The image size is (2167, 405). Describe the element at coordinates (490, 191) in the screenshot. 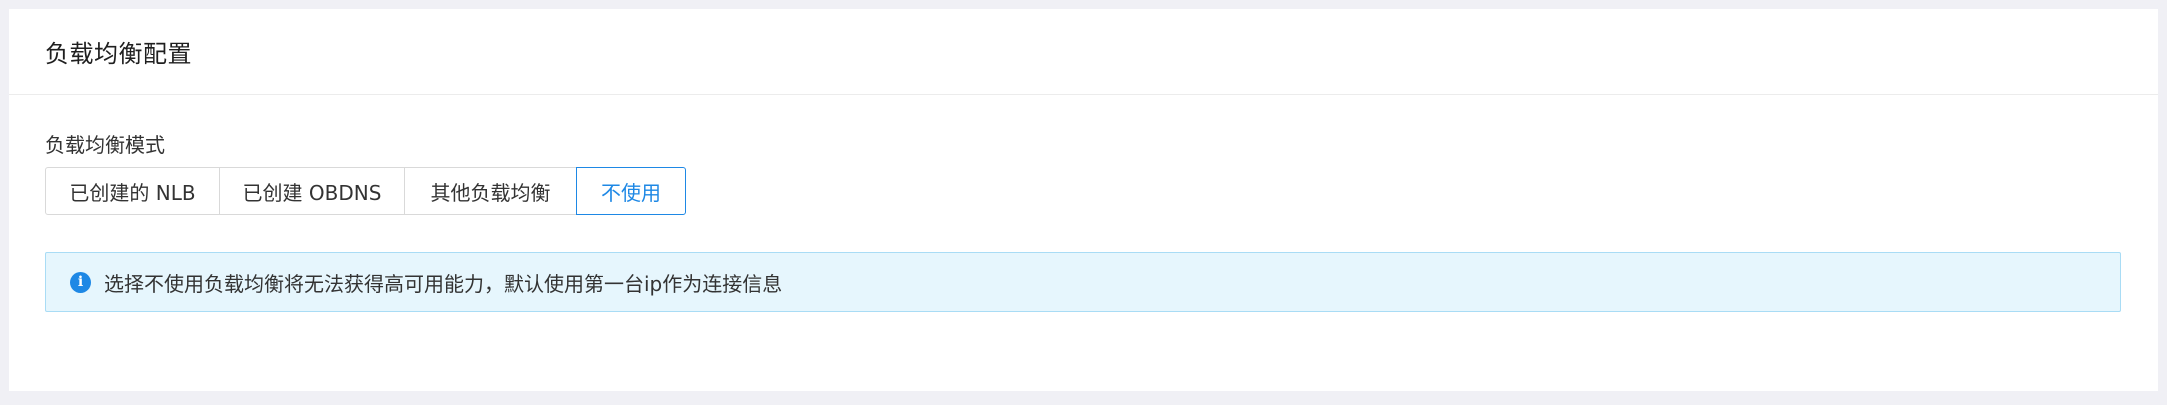

I see `option-other-lb: 其他负载均衡` at that location.